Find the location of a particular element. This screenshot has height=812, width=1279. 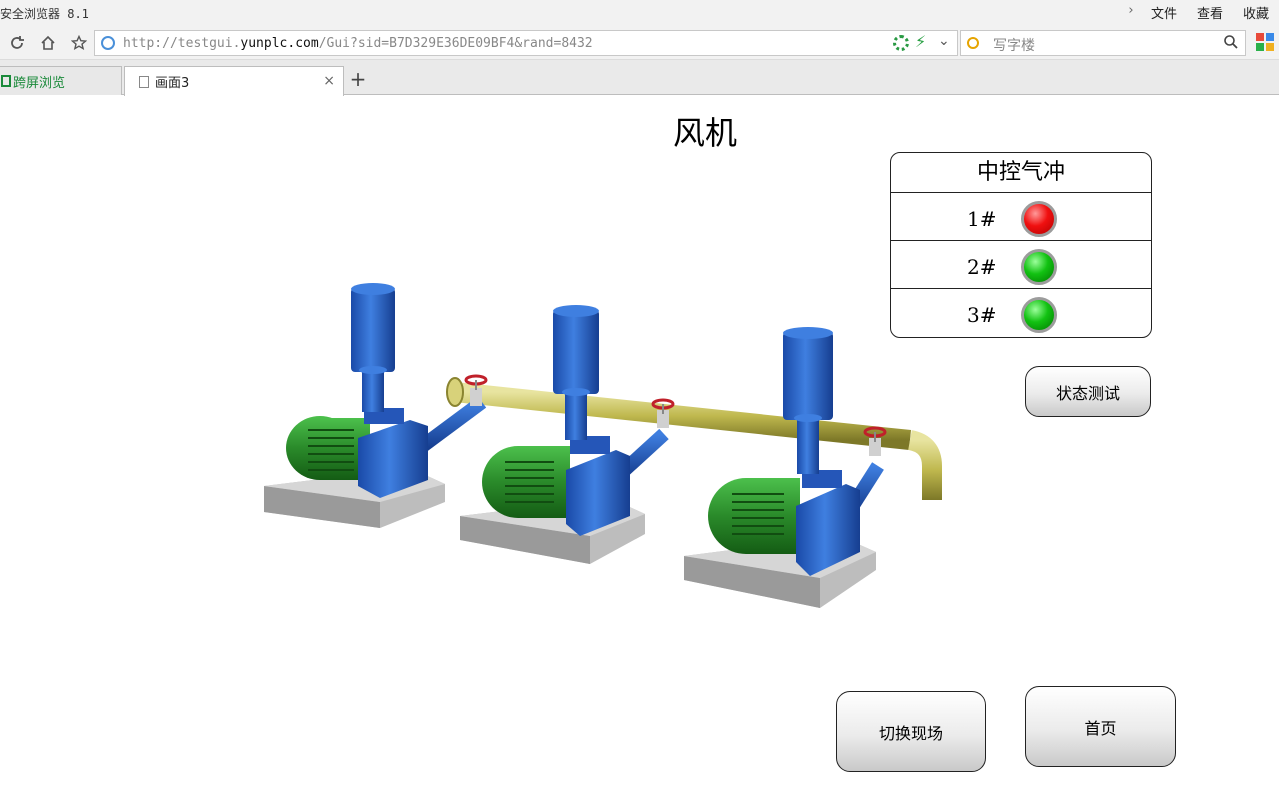

home-button: 首页 is located at coordinates (1100, 726).